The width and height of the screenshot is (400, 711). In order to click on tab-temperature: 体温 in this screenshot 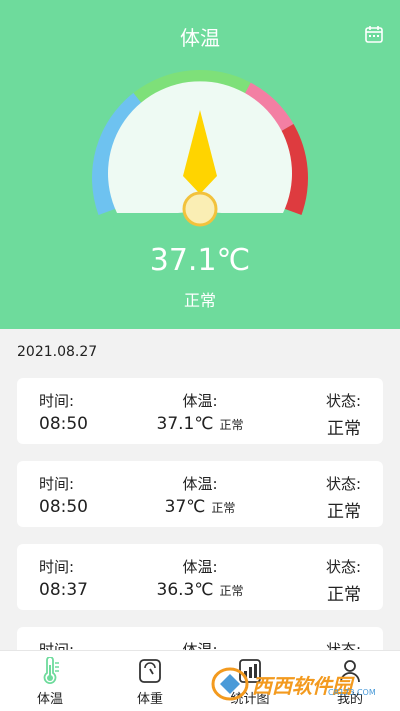, I will do `click(50, 681)`.